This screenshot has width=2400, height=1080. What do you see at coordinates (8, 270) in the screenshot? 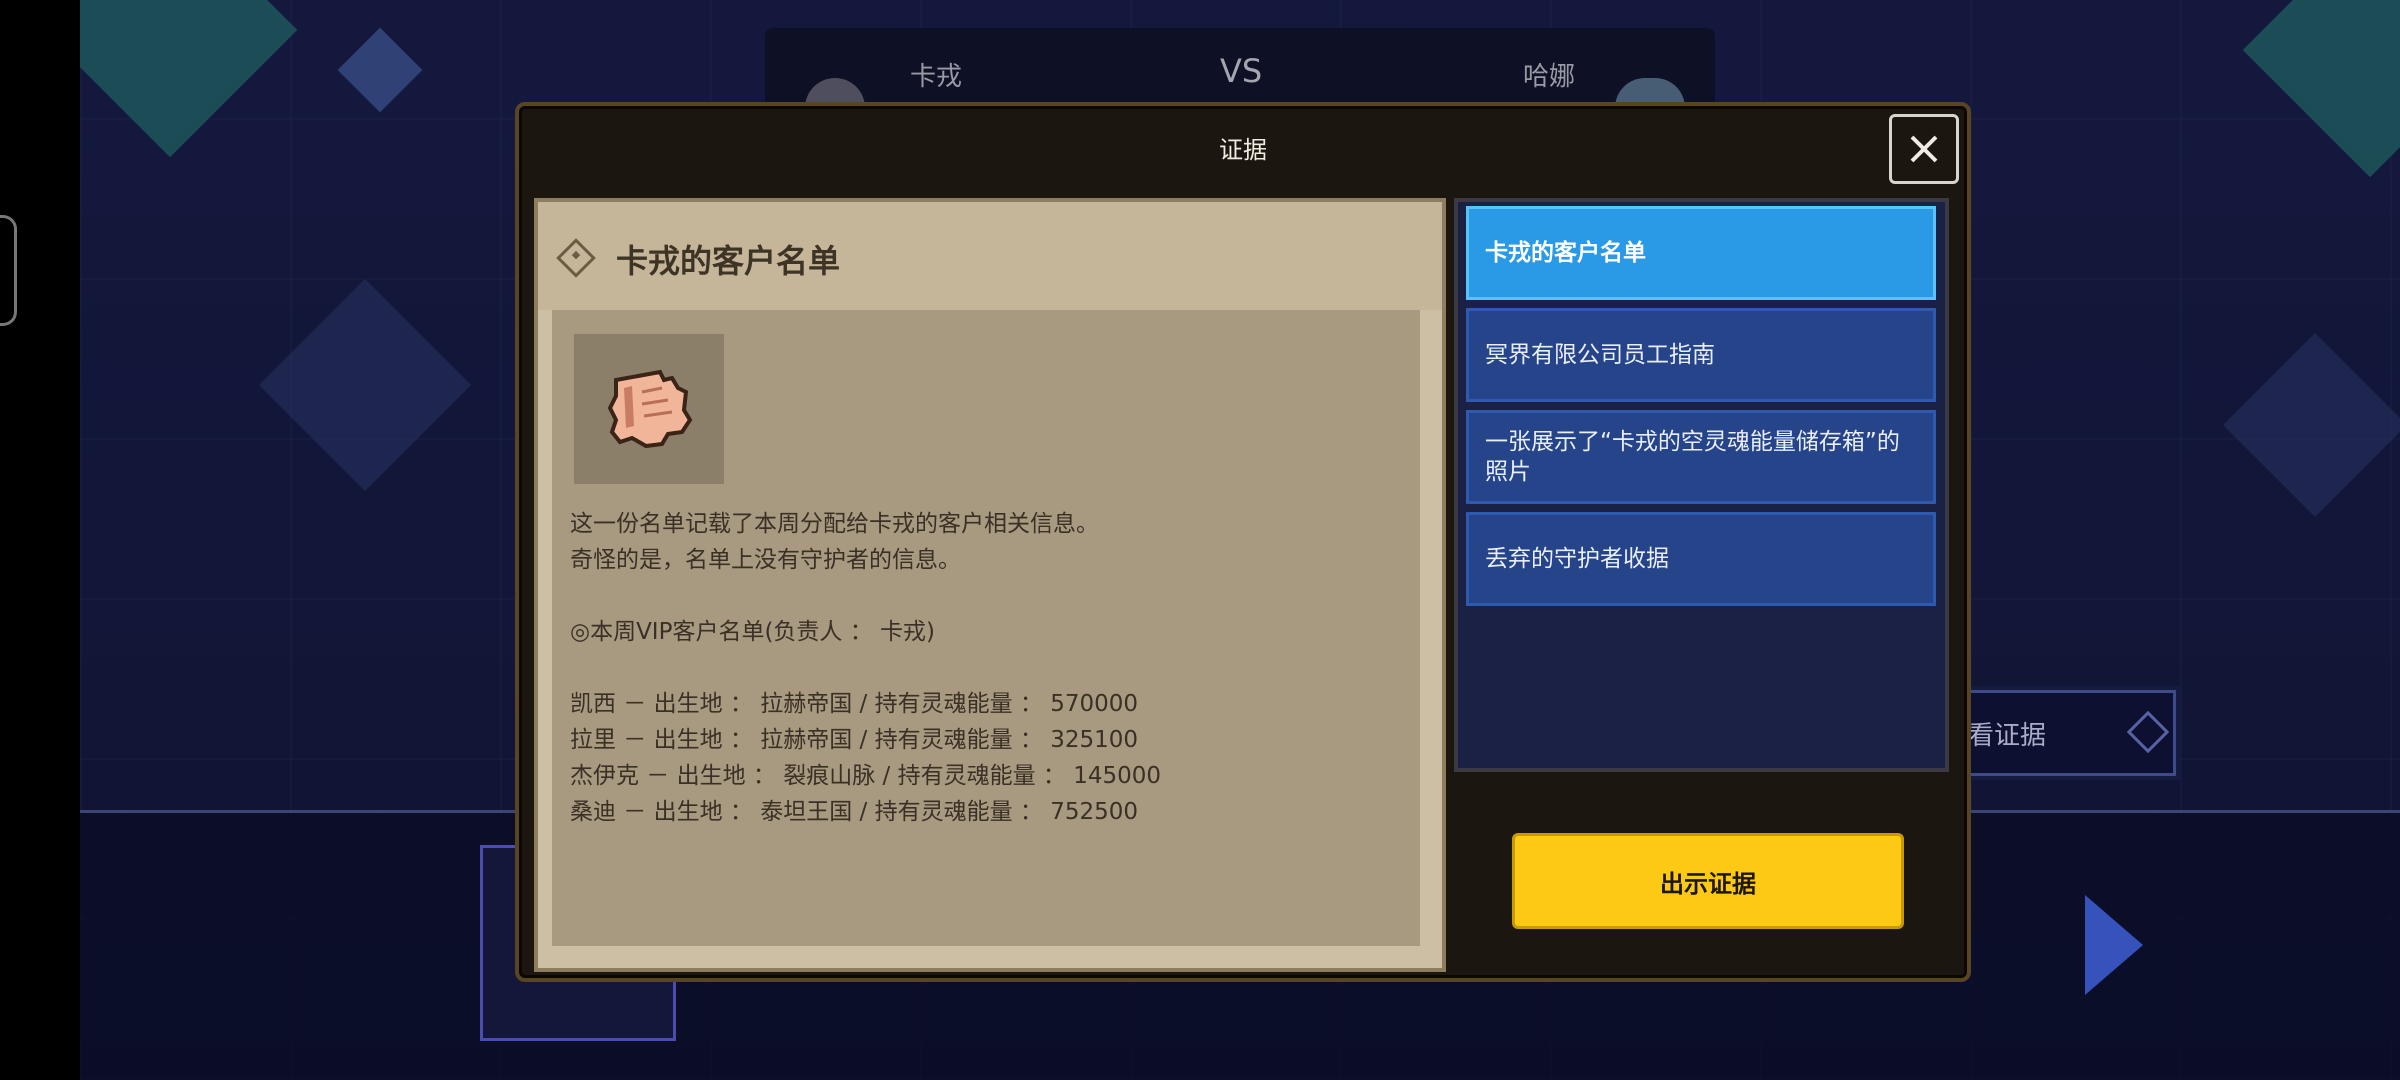
I see `side-handle` at bounding box center [8, 270].